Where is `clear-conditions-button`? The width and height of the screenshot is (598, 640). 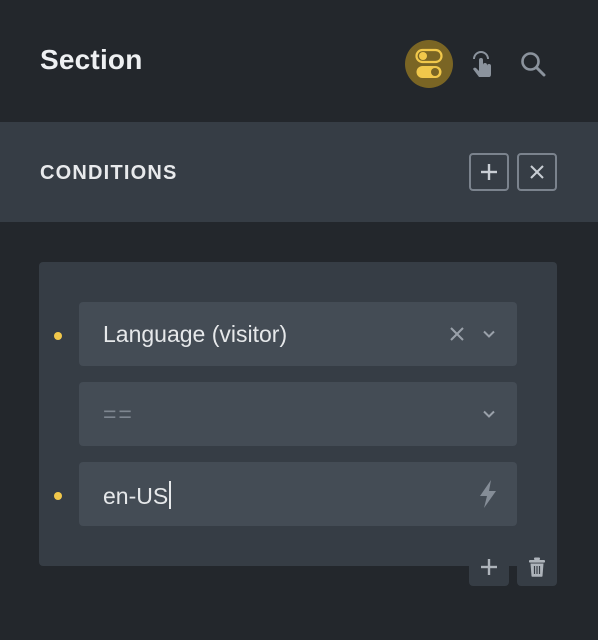
clear-conditions-button is located at coordinates (537, 172).